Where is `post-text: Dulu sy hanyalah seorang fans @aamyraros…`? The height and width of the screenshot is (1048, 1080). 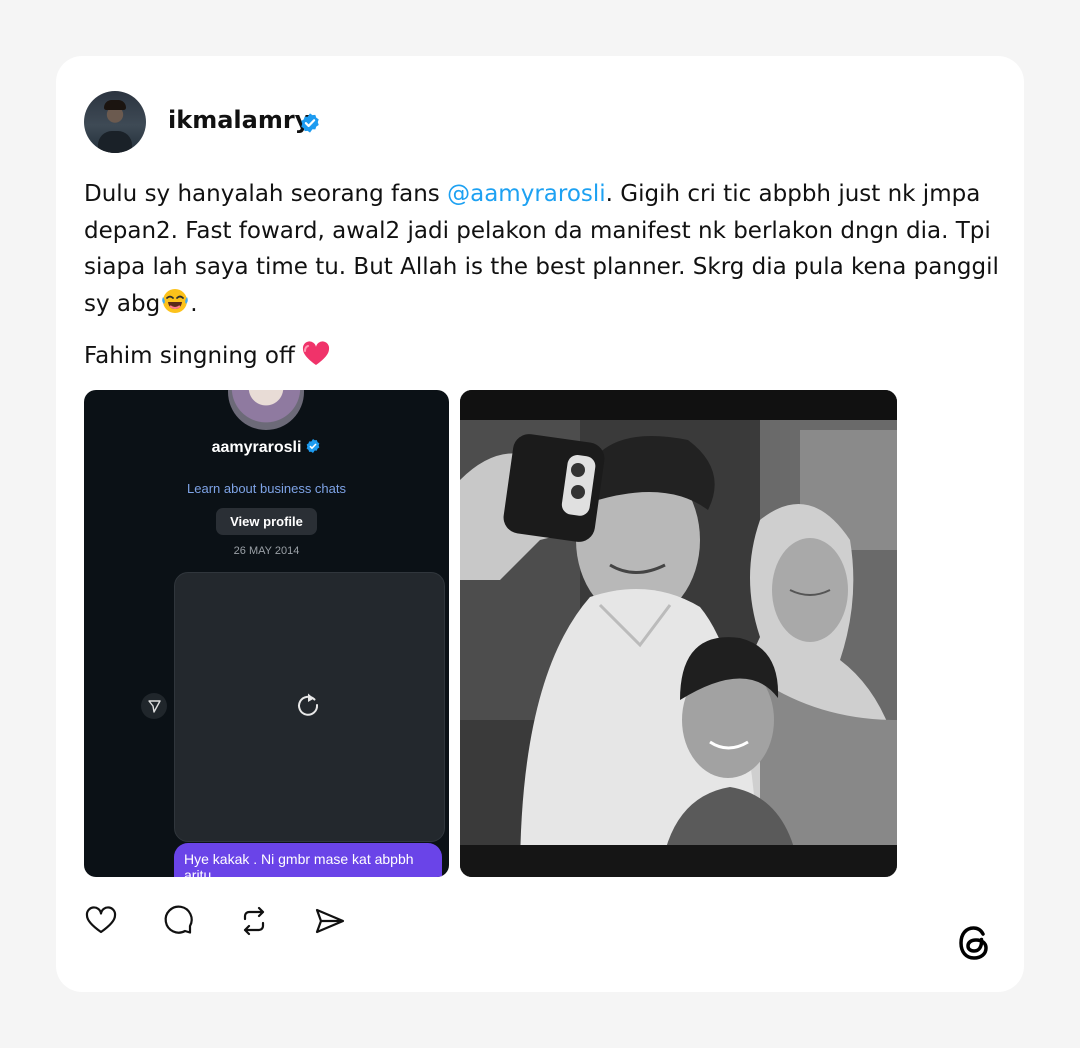
post-text: Dulu sy hanyalah seorang fans @aamyraros… is located at coordinates (544, 249).